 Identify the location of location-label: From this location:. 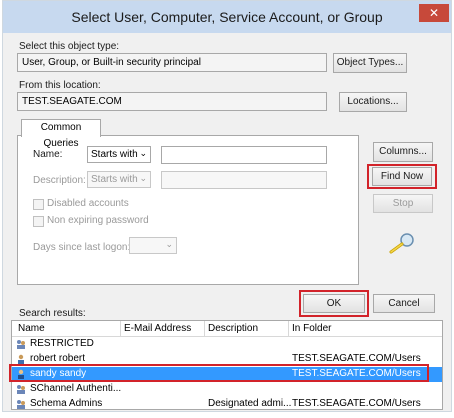
(60, 85).